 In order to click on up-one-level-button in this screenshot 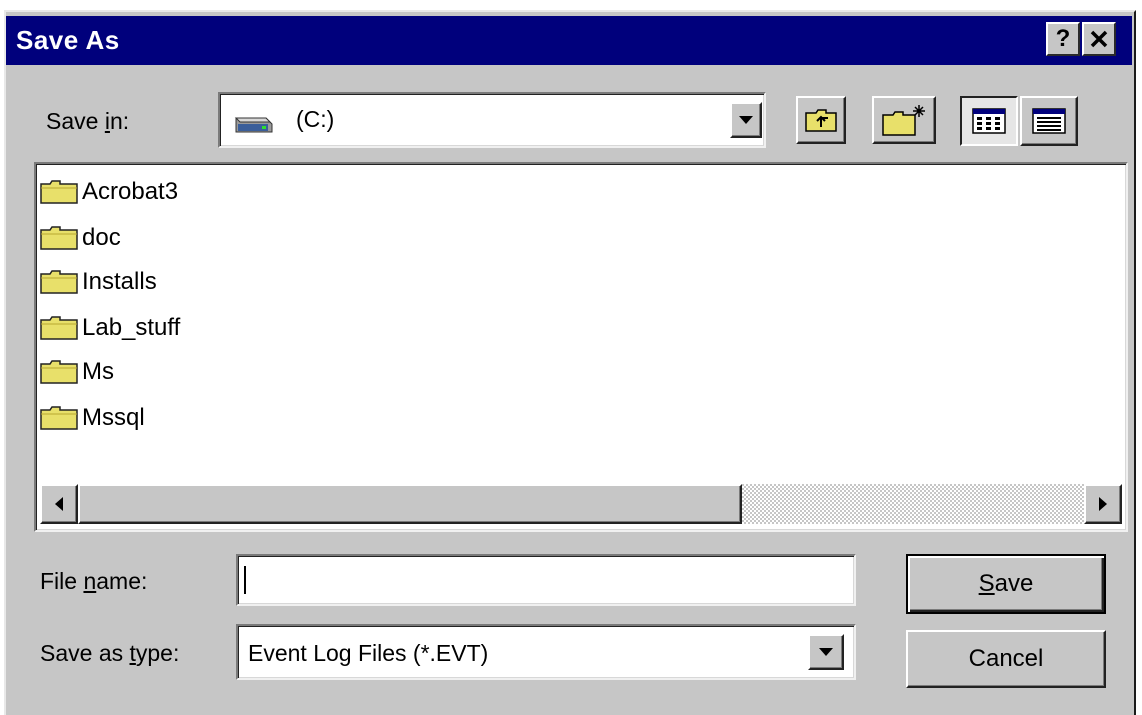, I will do `click(821, 120)`.